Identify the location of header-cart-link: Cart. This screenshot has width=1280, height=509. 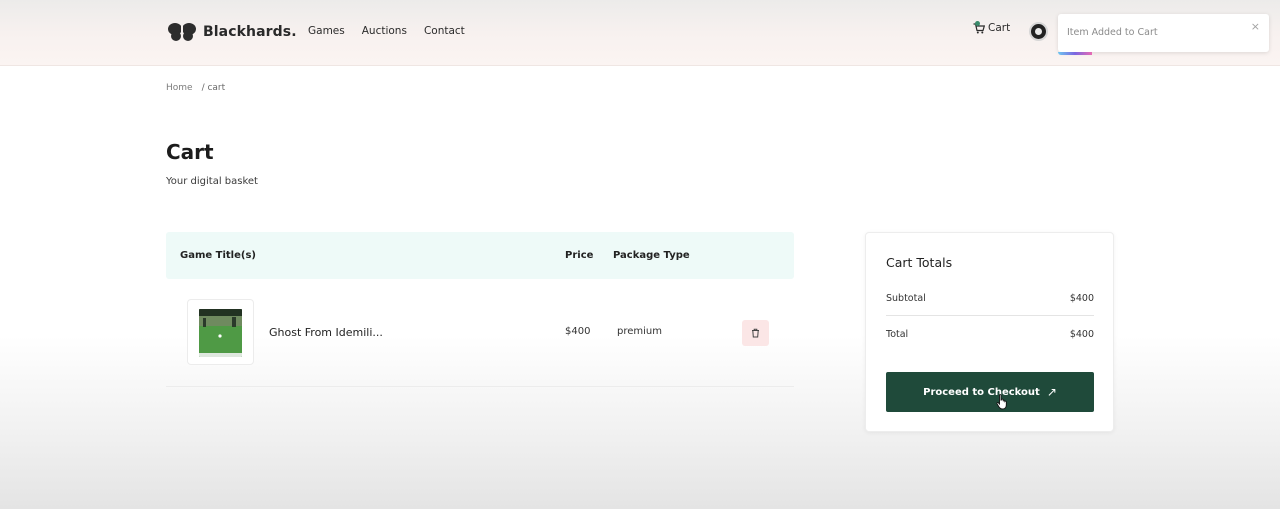
(992, 27).